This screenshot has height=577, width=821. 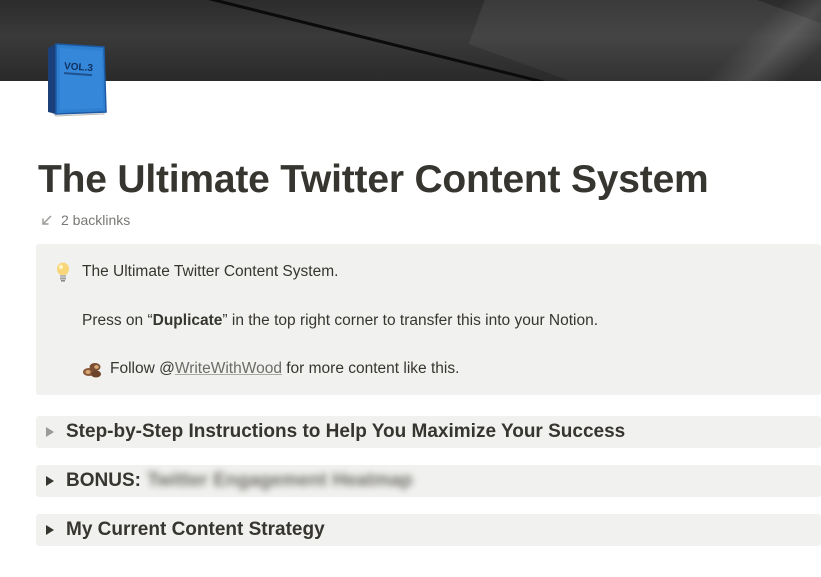 What do you see at coordinates (428, 481) in the screenshot?
I see `toggle-bonus: BONUS: Twitter Engagement Heatmap` at bounding box center [428, 481].